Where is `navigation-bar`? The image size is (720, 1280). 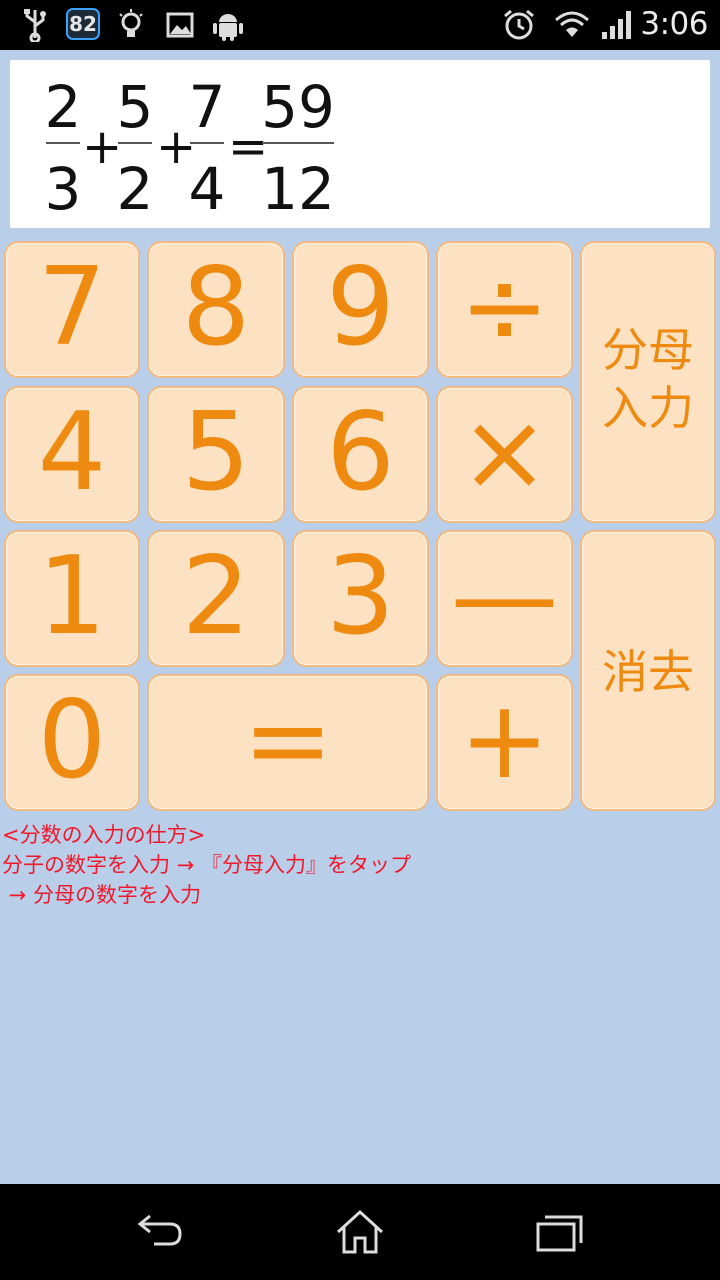
navigation-bar is located at coordinates (360, 1232).